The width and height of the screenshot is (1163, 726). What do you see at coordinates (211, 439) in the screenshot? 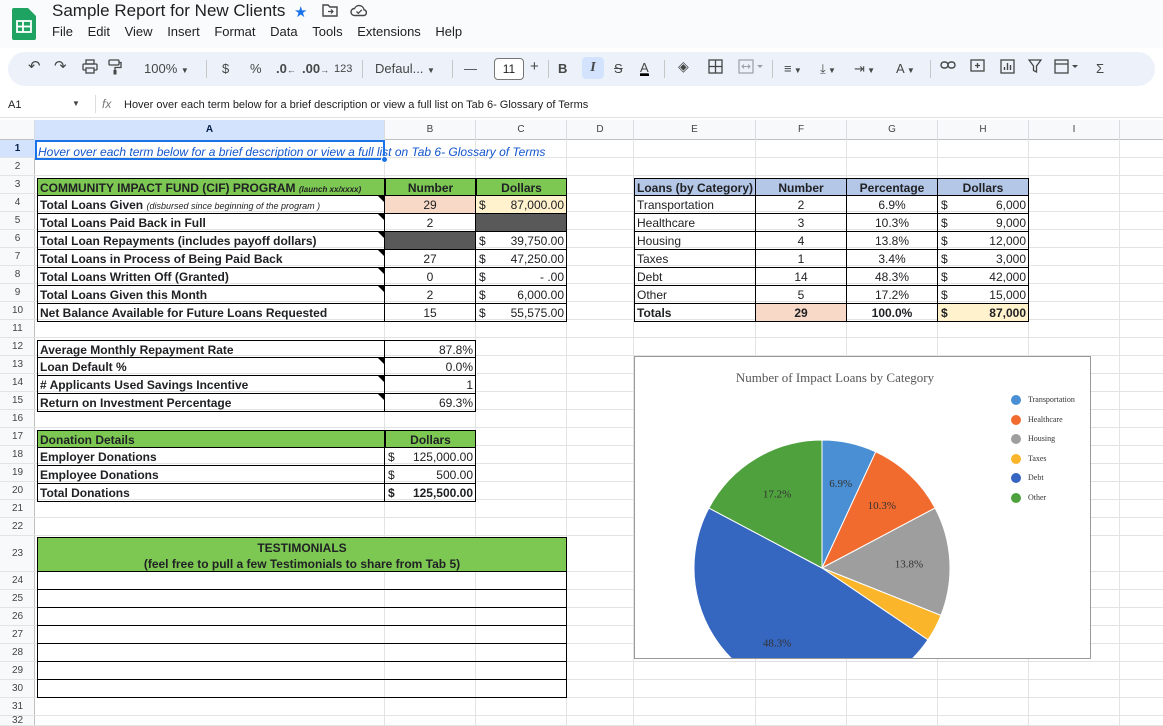
I see `donation-title-cell: Donation Details` at bounding box center [211, 439].